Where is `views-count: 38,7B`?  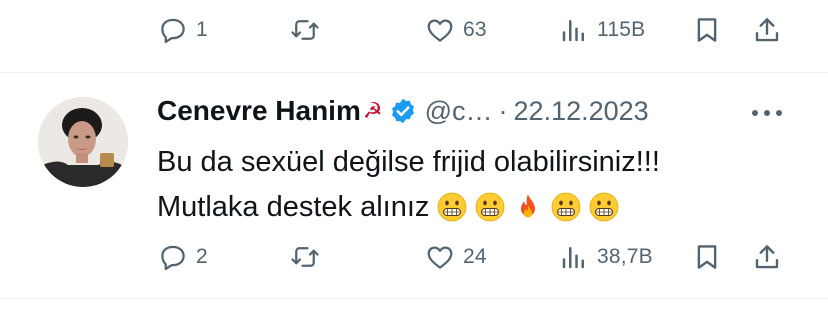
views-count: 38,7B is located at coordinates (625, 256).